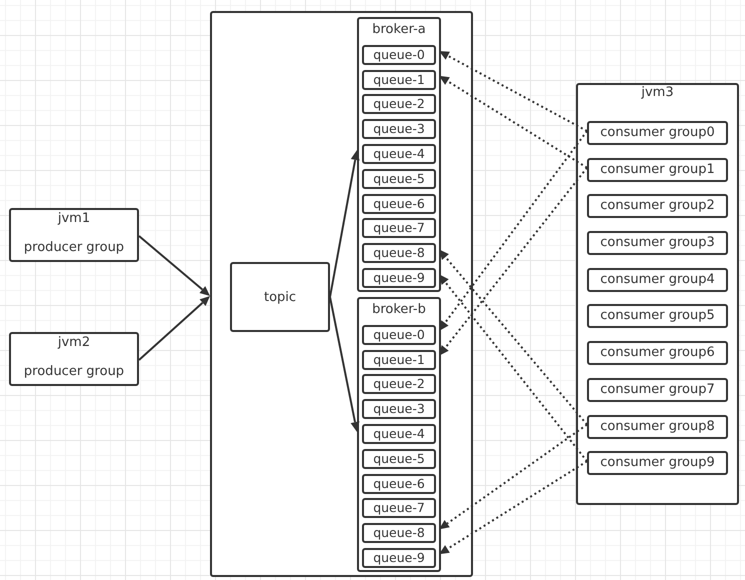 The image size is (745, 580). I want to click on consumer-group-node: consumer group9, so click(657, 463).